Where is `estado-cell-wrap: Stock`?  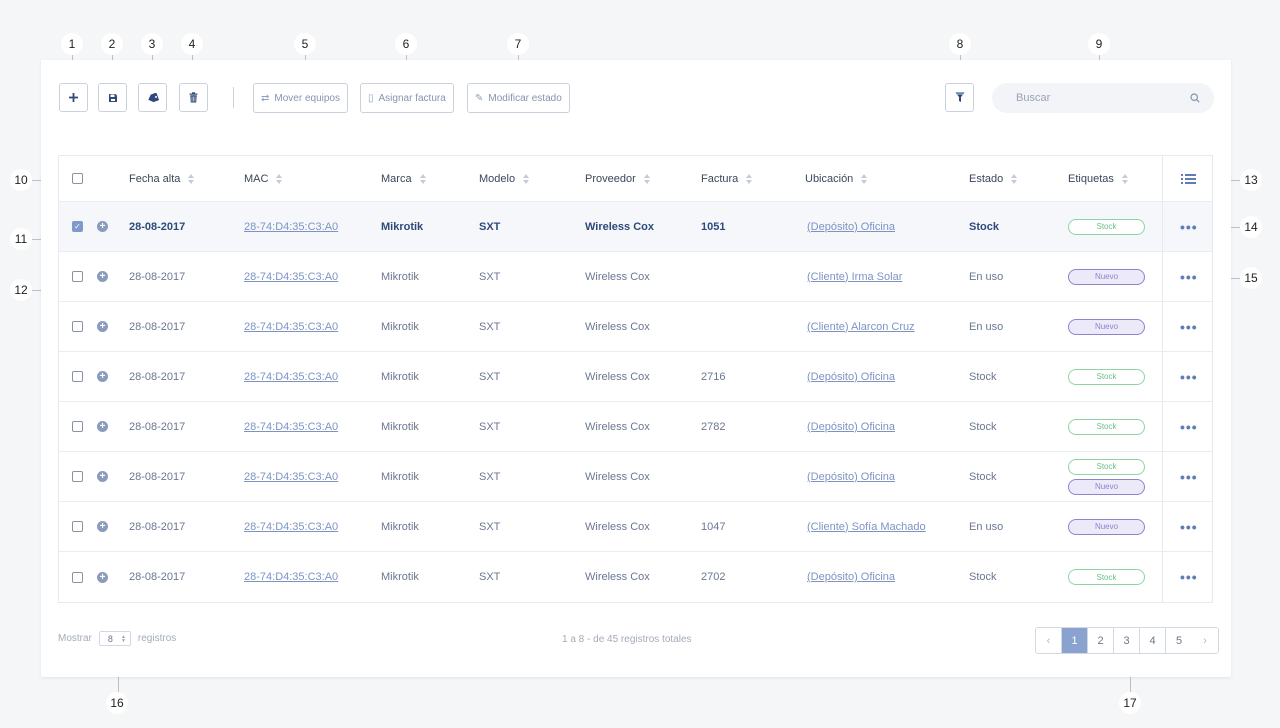
estado-cell-wrap: Stock is located at coordinates (983, 476).